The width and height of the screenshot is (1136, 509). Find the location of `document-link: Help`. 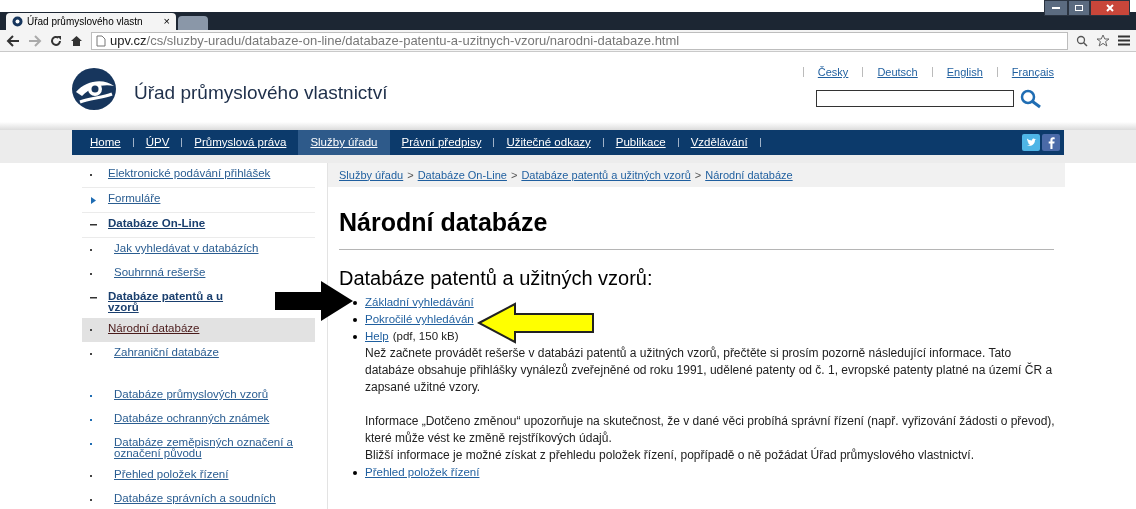

document-link: Help is located at coordinates (377, 336).